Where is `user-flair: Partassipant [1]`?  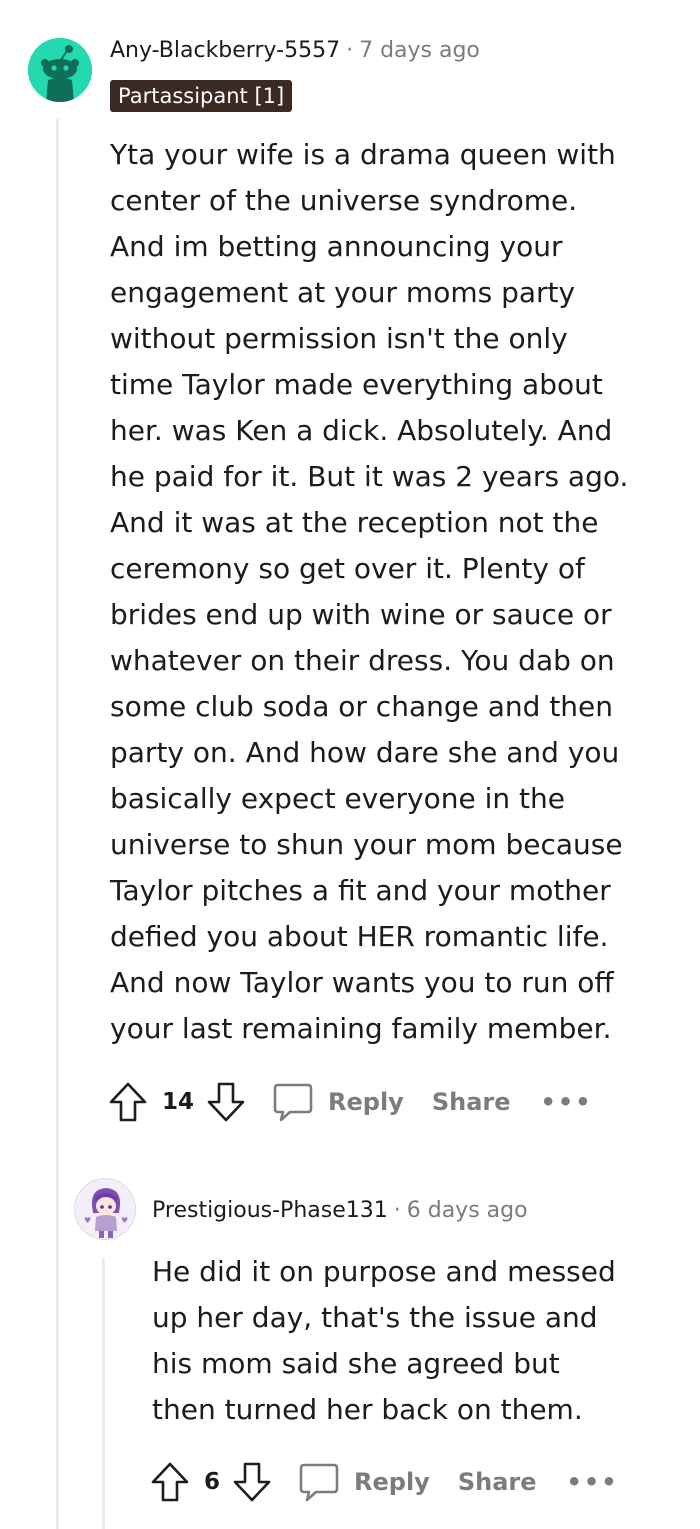
user-flair: Partassipant [1] is located at coordinates (201, 96).